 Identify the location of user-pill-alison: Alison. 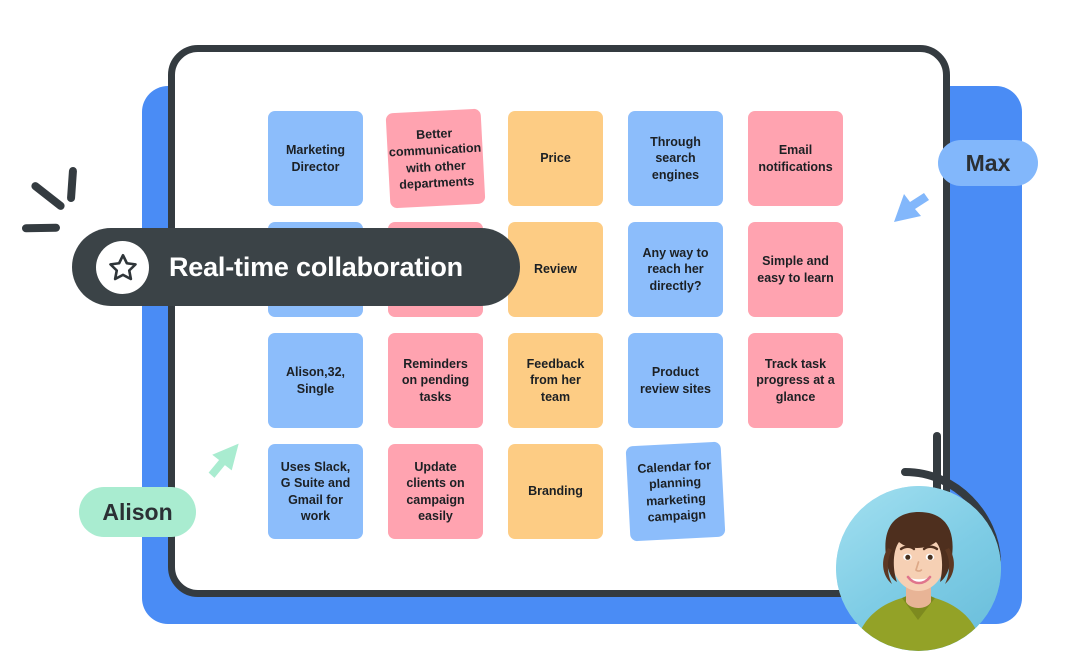
(137, 512).